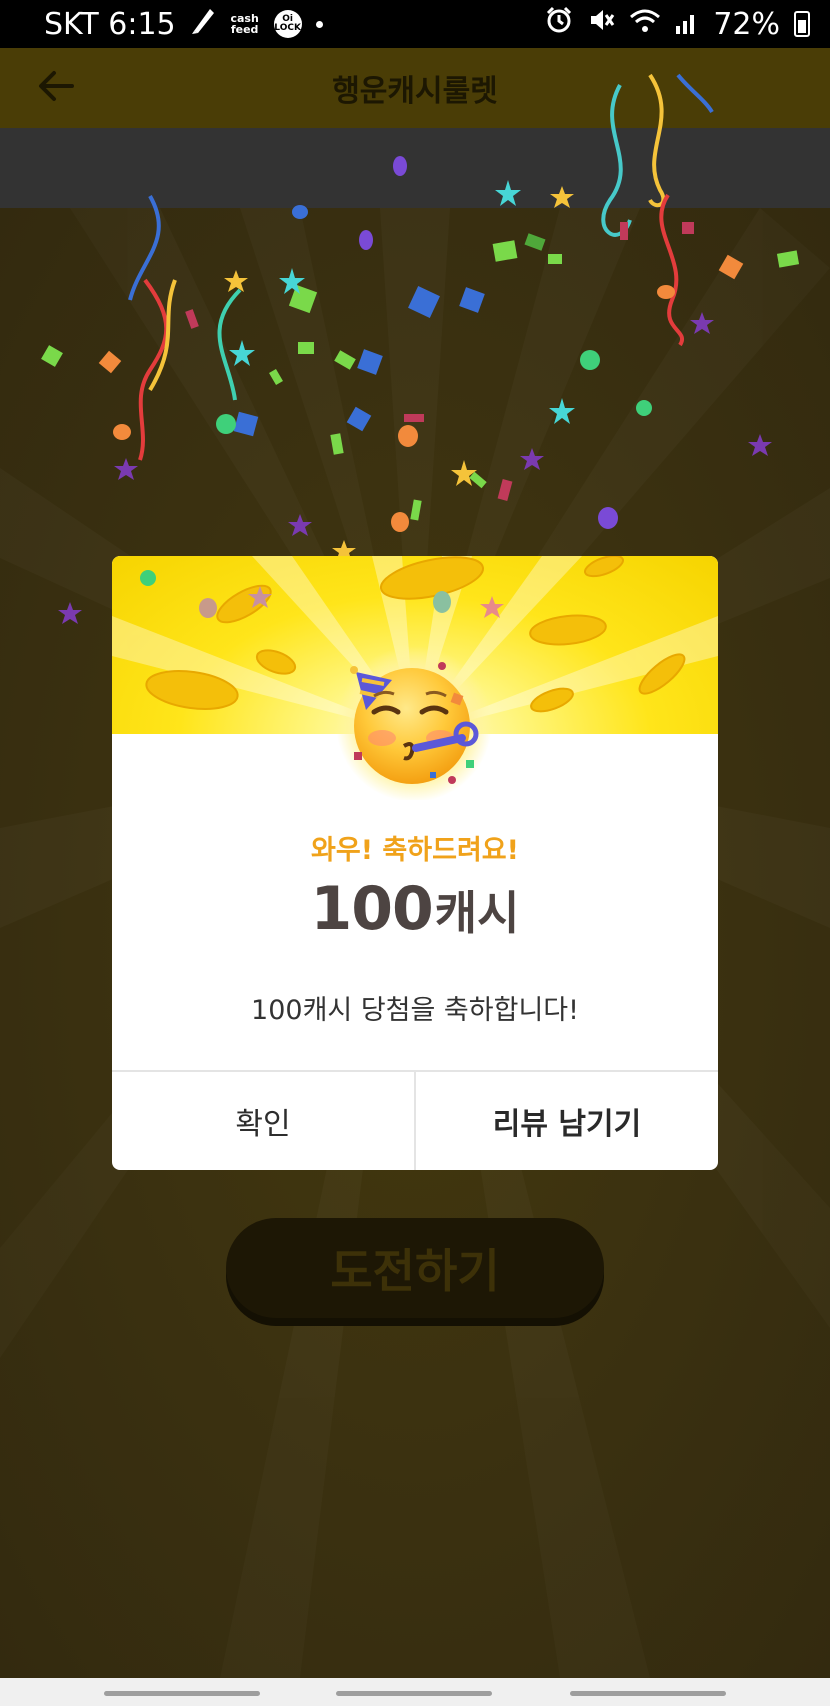 The height and width of the screenshot is (1706, 830). What do you see at coordinates (687, 24) in the screenshot?
I see `signal-icon` at bounding box center [687, 24].